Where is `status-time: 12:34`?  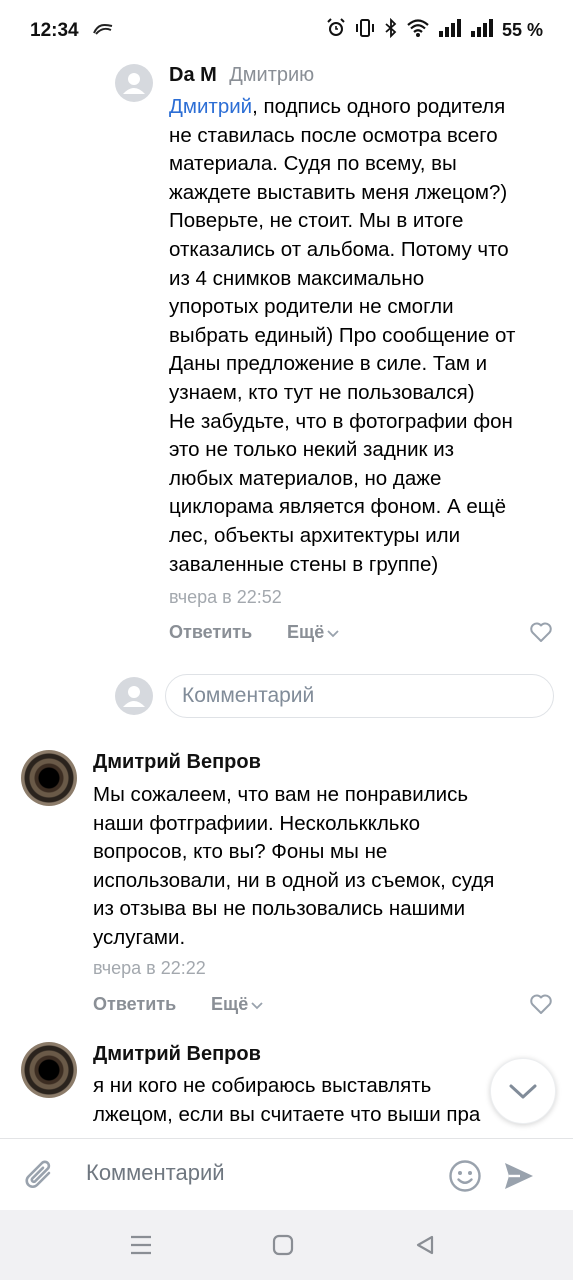
status-time: 12:34 is located at coordinates (54, 30).